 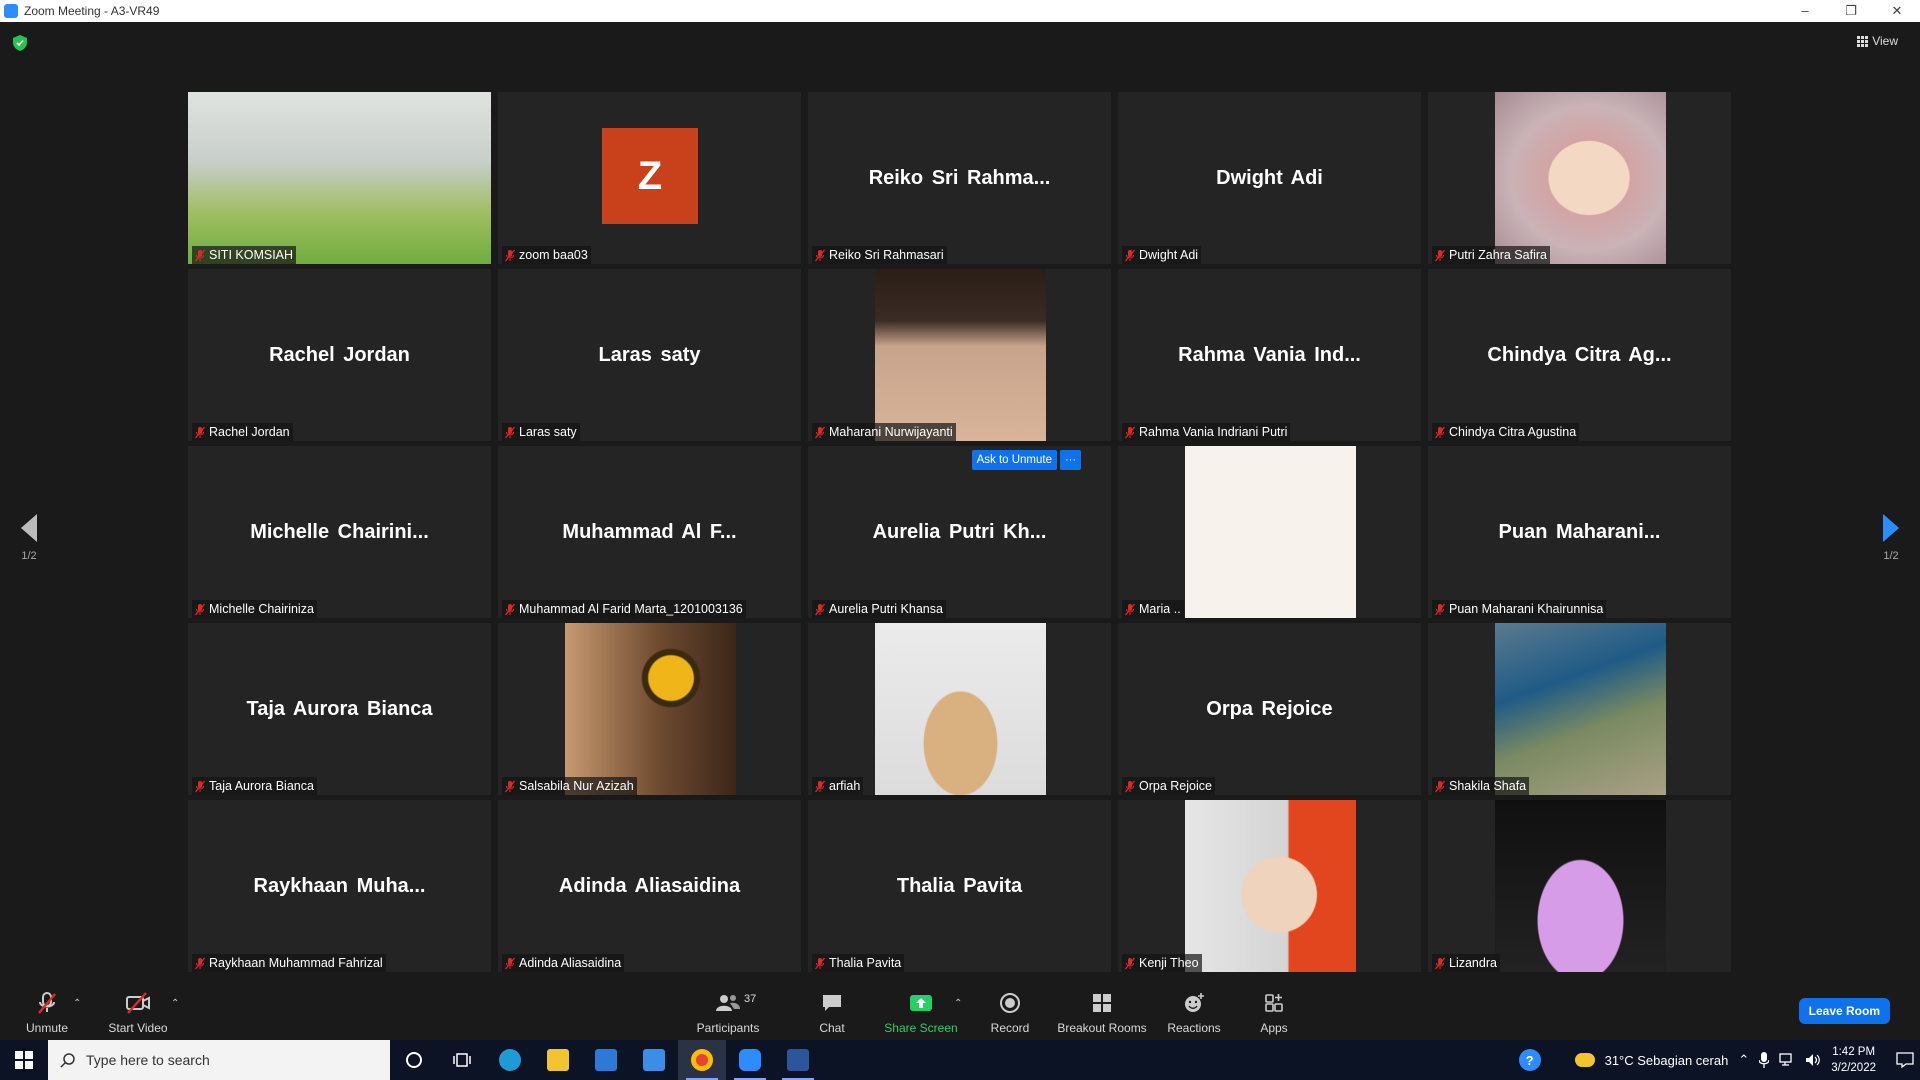 I want to click on participant-tile-maria: Maria .., so click(x=1269, y=532).